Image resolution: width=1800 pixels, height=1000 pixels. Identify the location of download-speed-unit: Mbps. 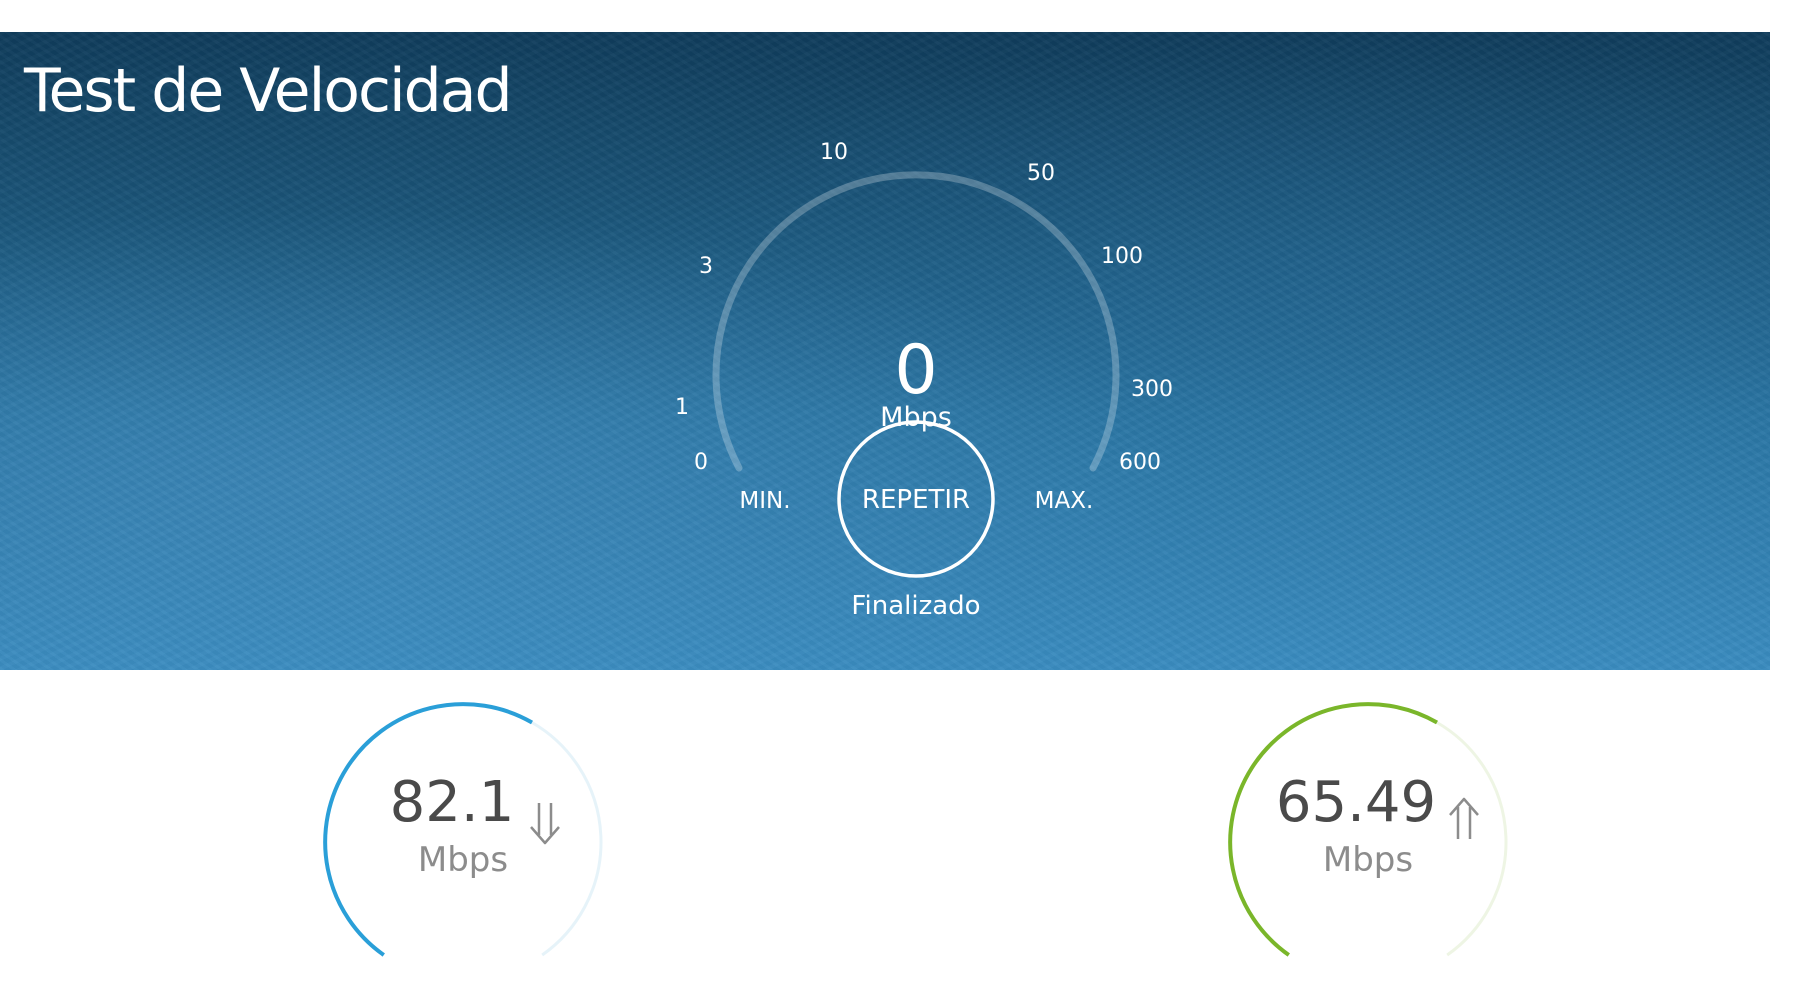
(463, 860).